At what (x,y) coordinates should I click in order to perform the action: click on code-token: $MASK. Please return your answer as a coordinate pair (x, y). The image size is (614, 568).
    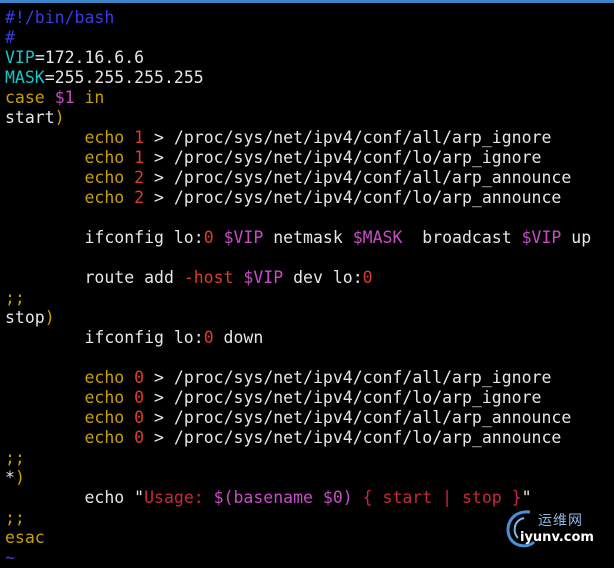
    Looking at the image, I should click on (377, 237).